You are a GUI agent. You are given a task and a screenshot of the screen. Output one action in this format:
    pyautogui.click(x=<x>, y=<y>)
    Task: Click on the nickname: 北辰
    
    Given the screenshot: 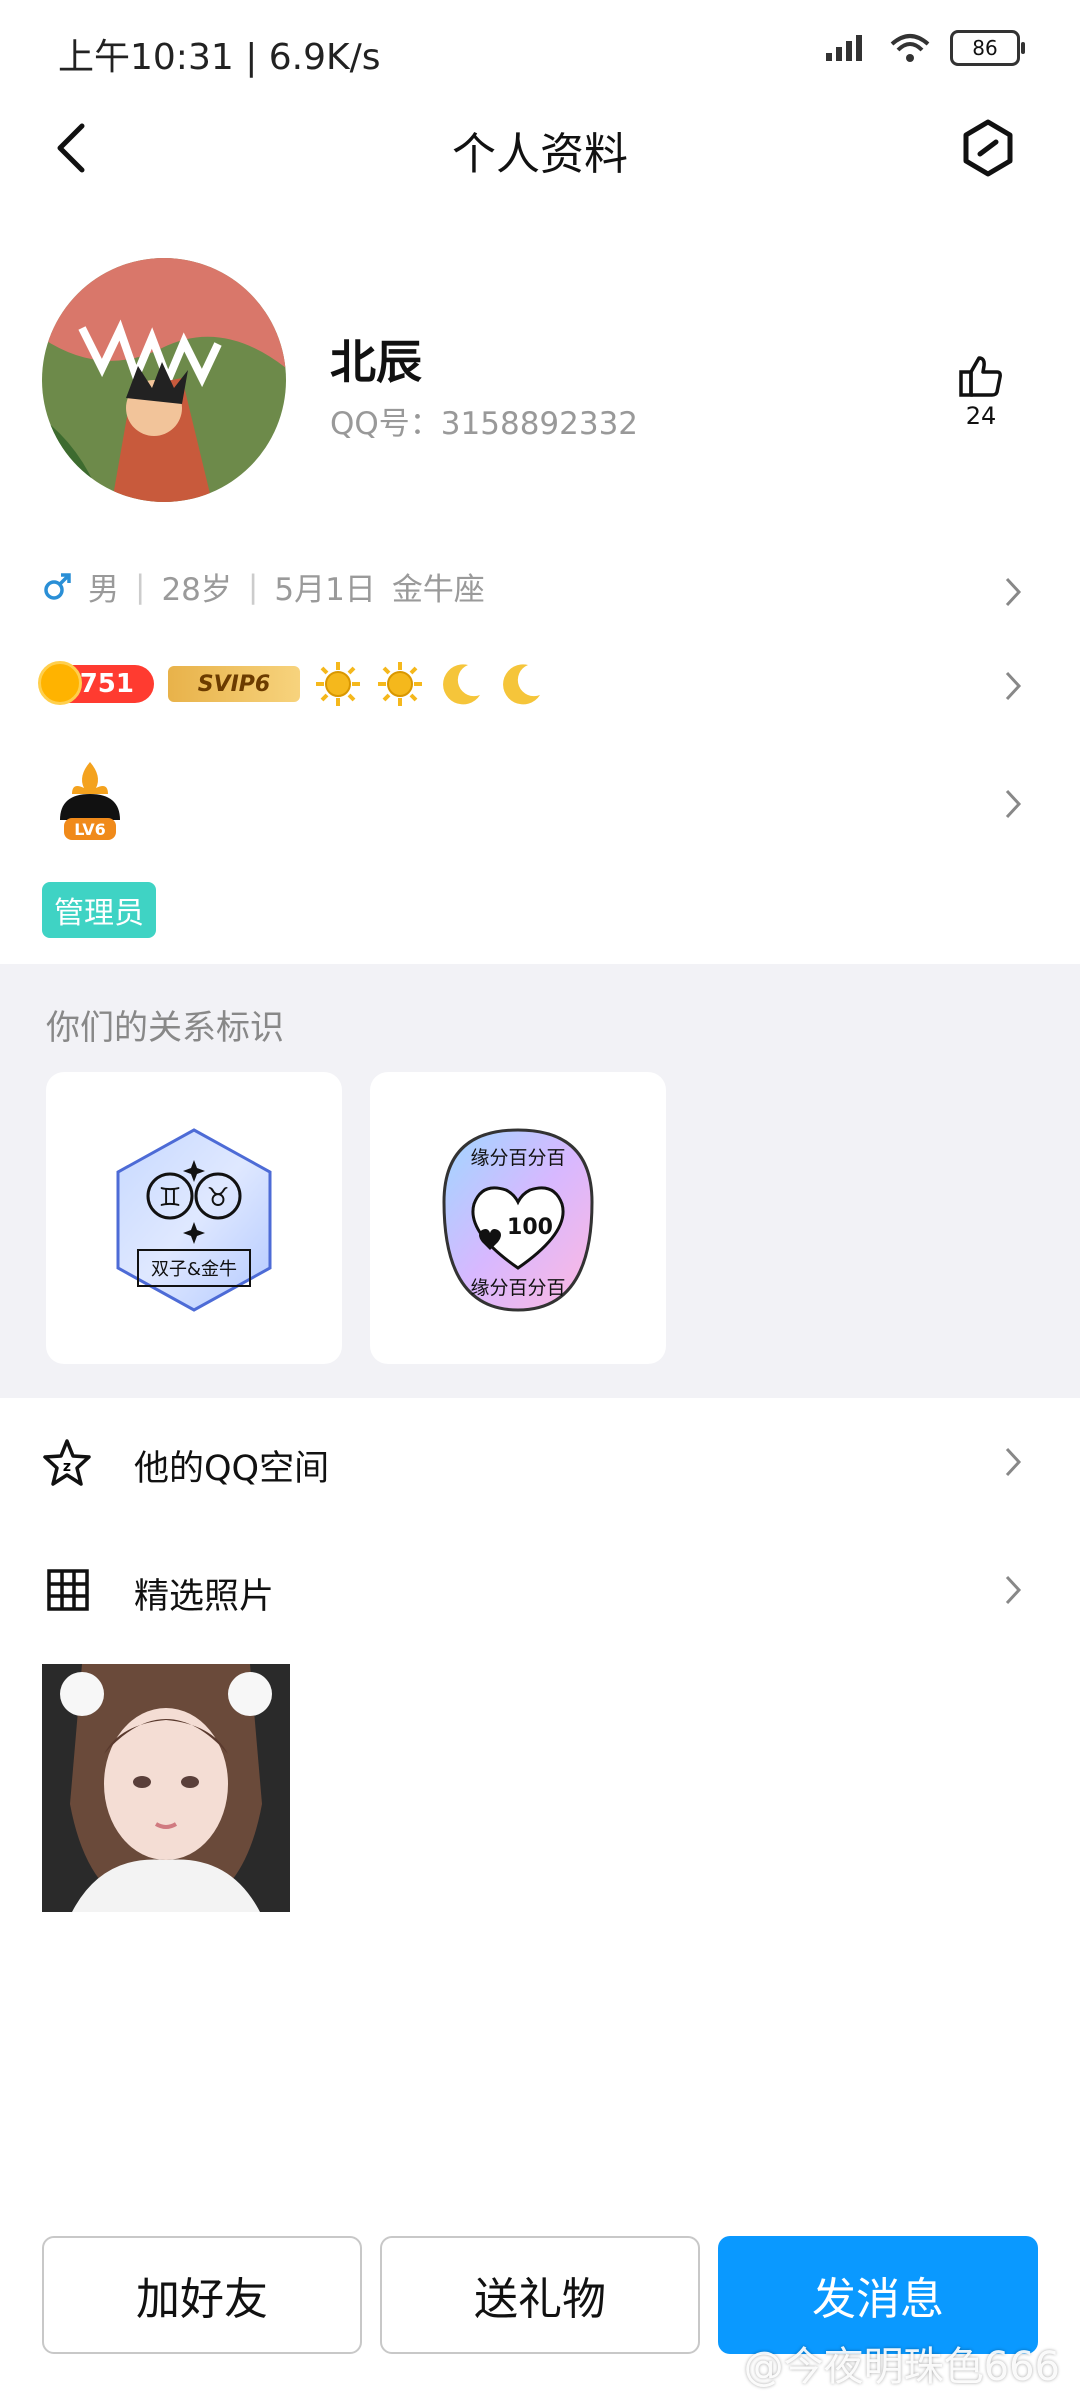 What is the action you would take?
    pyautogui.click(x=376, y=362)
    